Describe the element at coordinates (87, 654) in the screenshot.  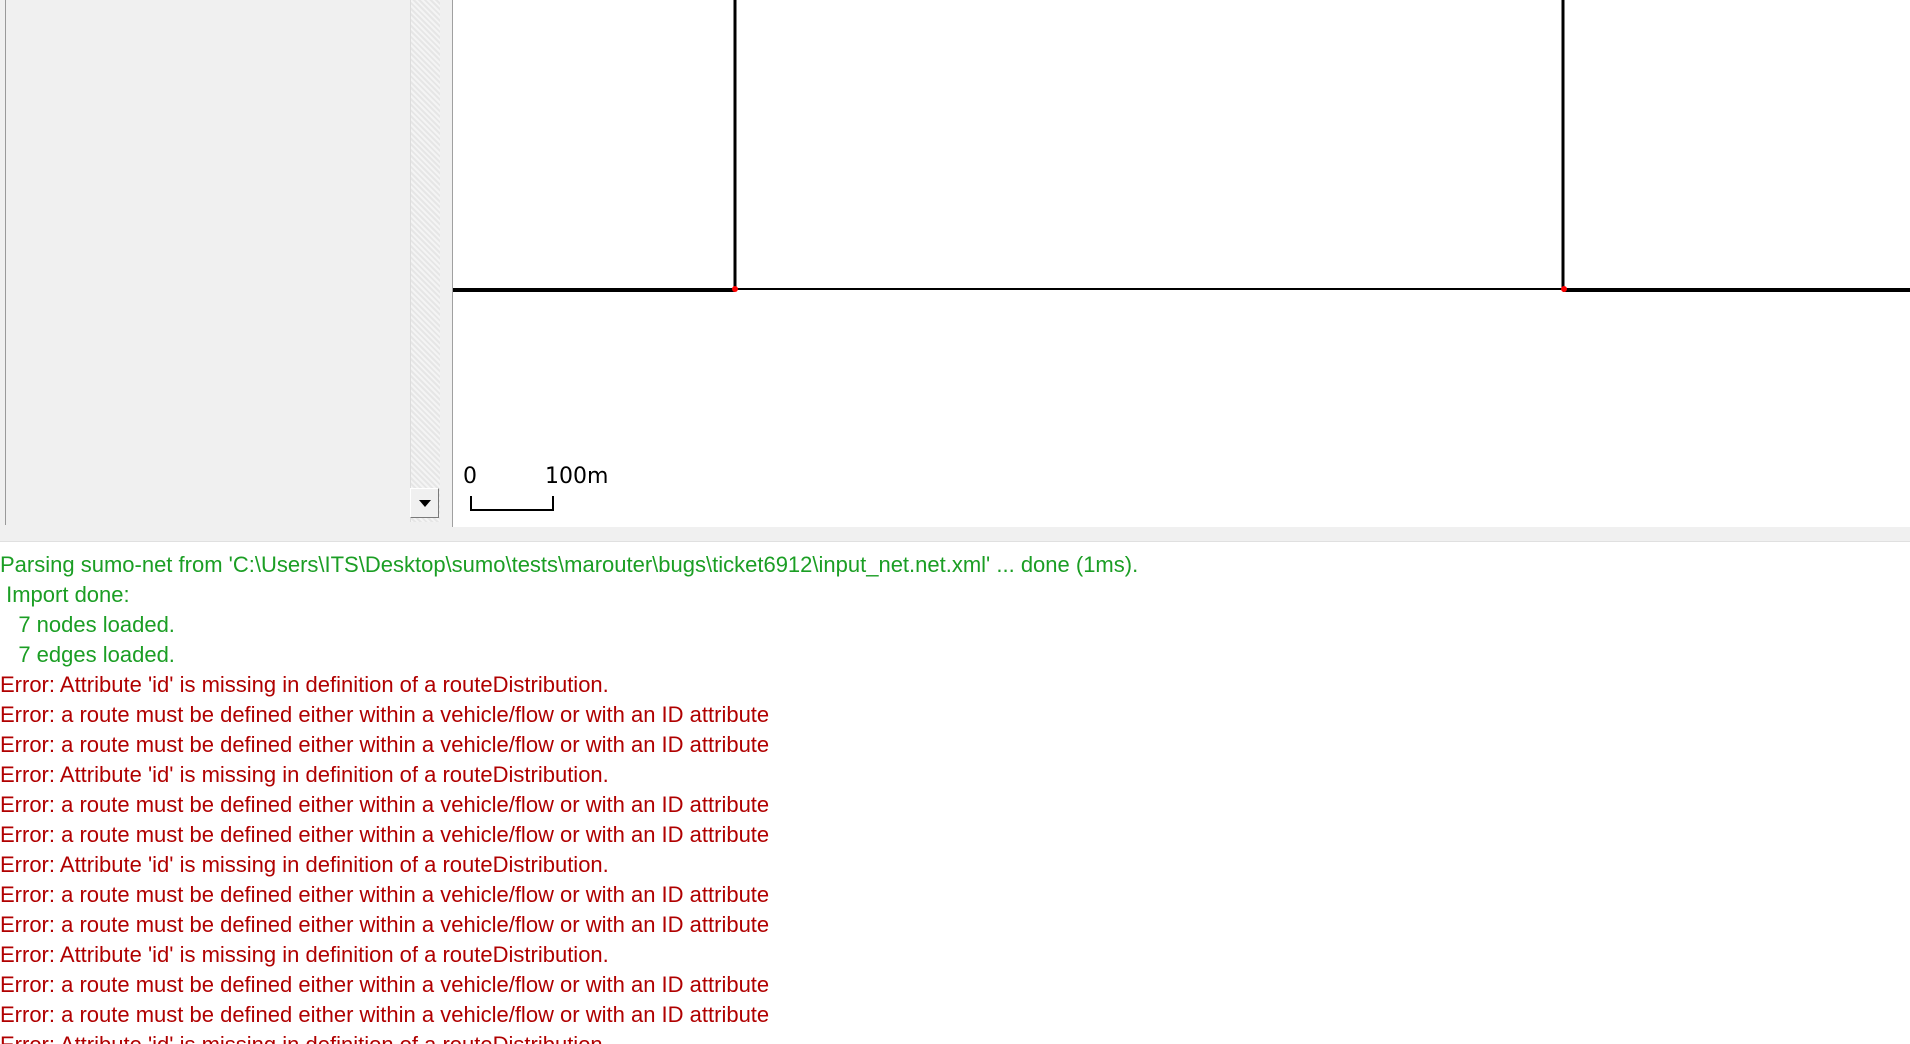
I see `log-line-info: 7 edges loaded.` at that location.